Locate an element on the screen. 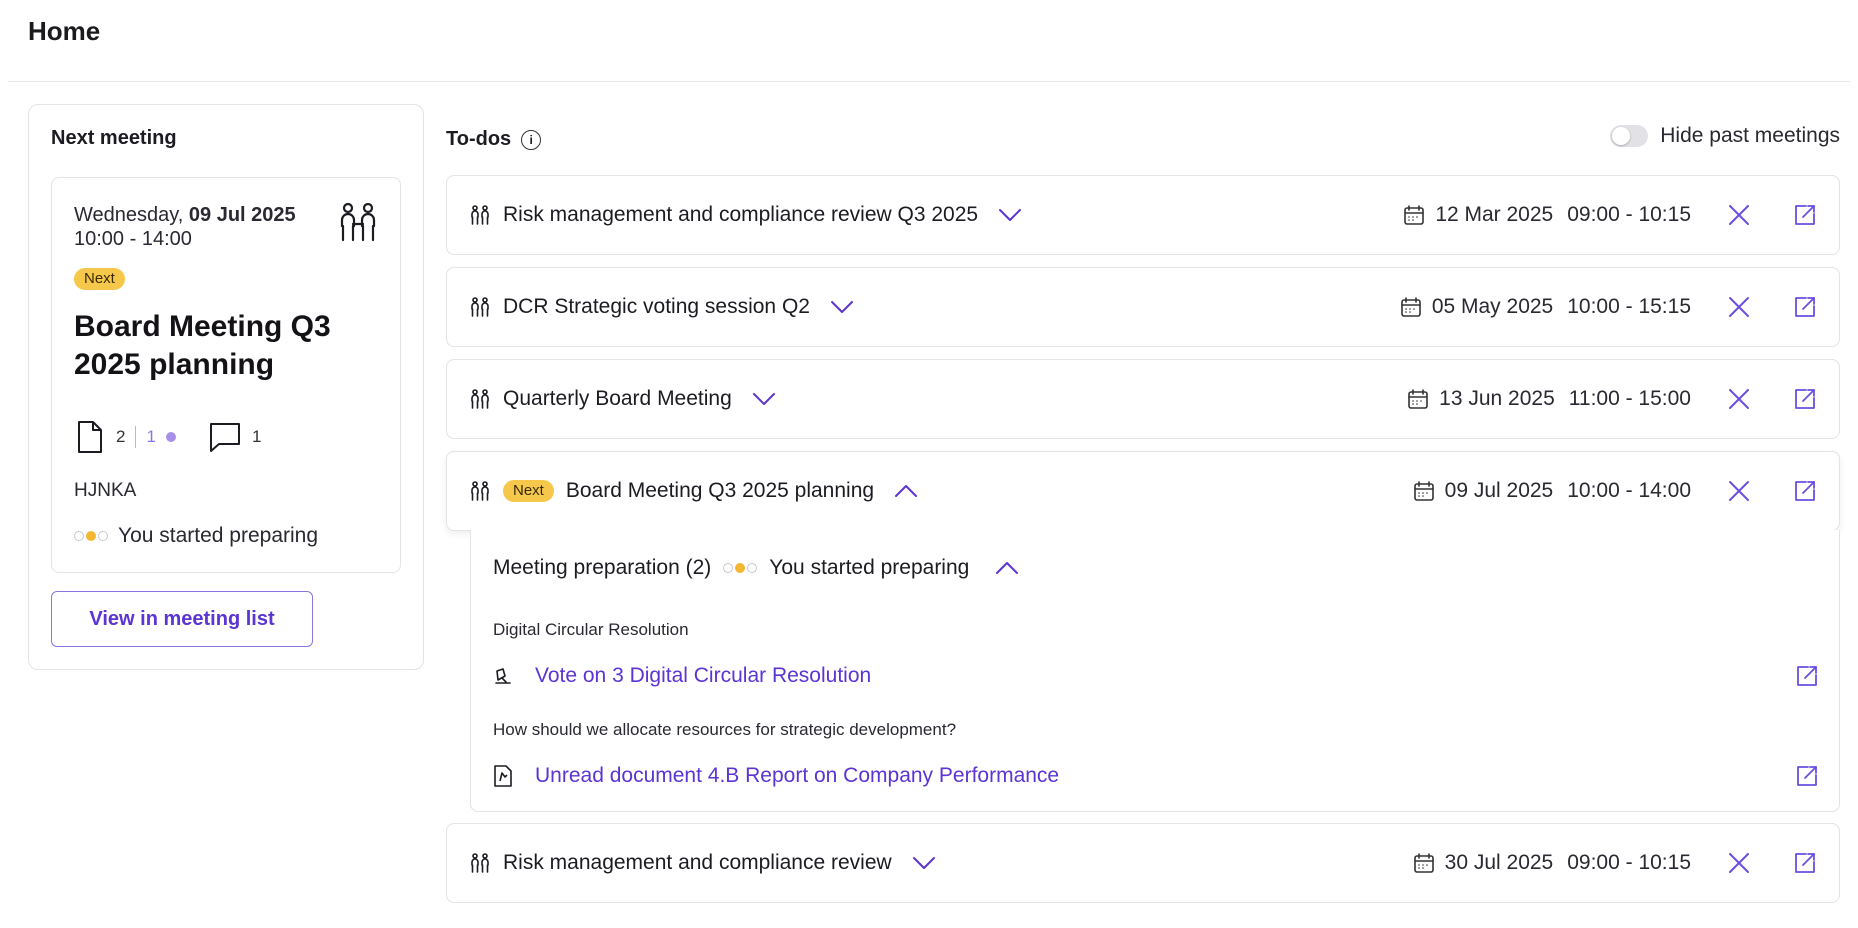 Image resolution: width=1858 pixels, height=928 pixels. meeting-date: 13 Jun 2025 is located at coordinates (1497, 398).